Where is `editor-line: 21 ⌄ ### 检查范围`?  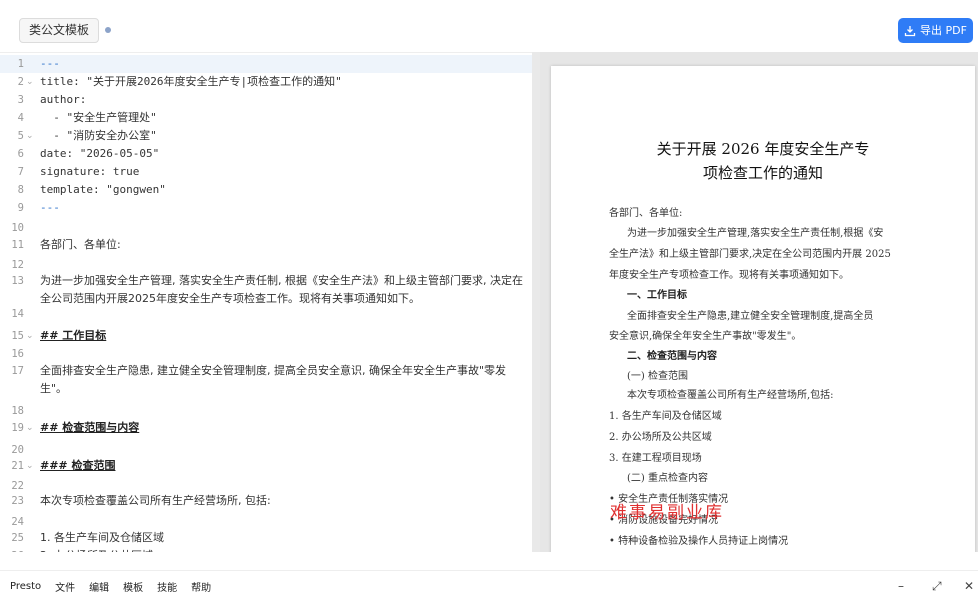
editor-line: 21 ⌄ ### 检查范围 is located at coordinates (266, 466).